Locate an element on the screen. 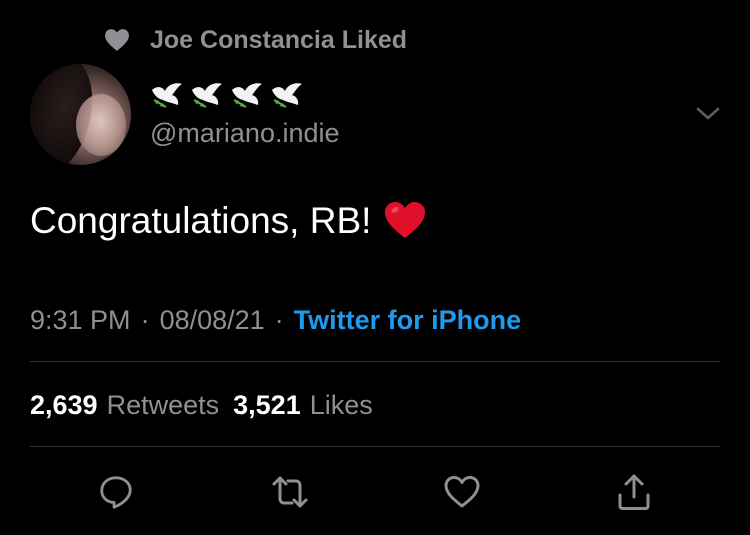 Image resolution: width=750 pixels, height=535 pixels. tweet-body: Congratulations, RB! is located at coordinates (228, 221).